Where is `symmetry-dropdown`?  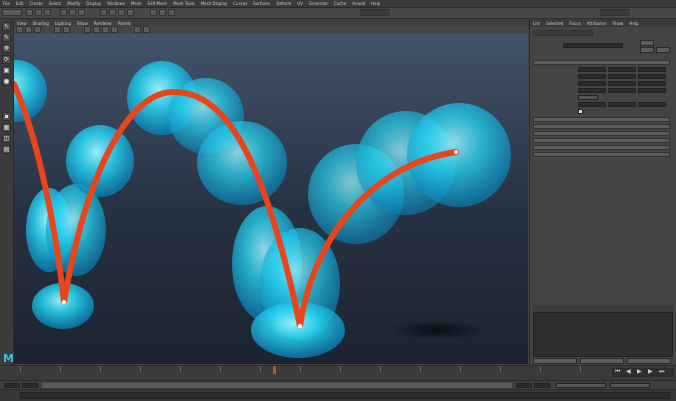
symmetry-dropdown is located at coordinates (375, 12).